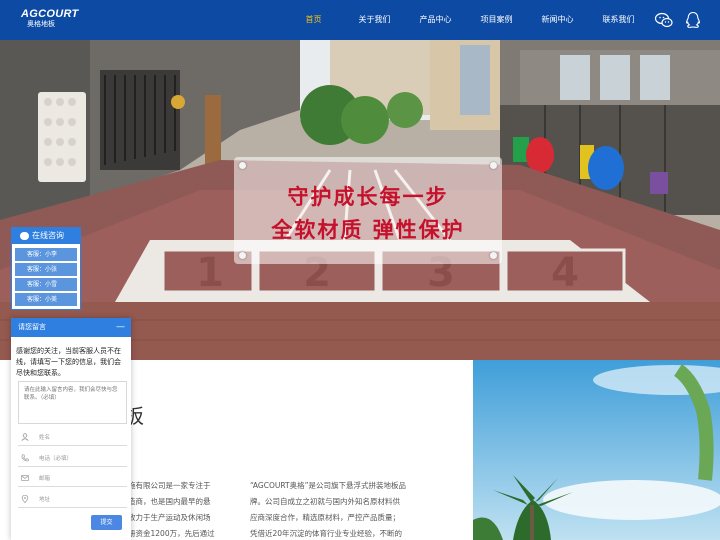 This screenshot has height=540, width=720. I want to click on header-social-icons, so click(678, 20).